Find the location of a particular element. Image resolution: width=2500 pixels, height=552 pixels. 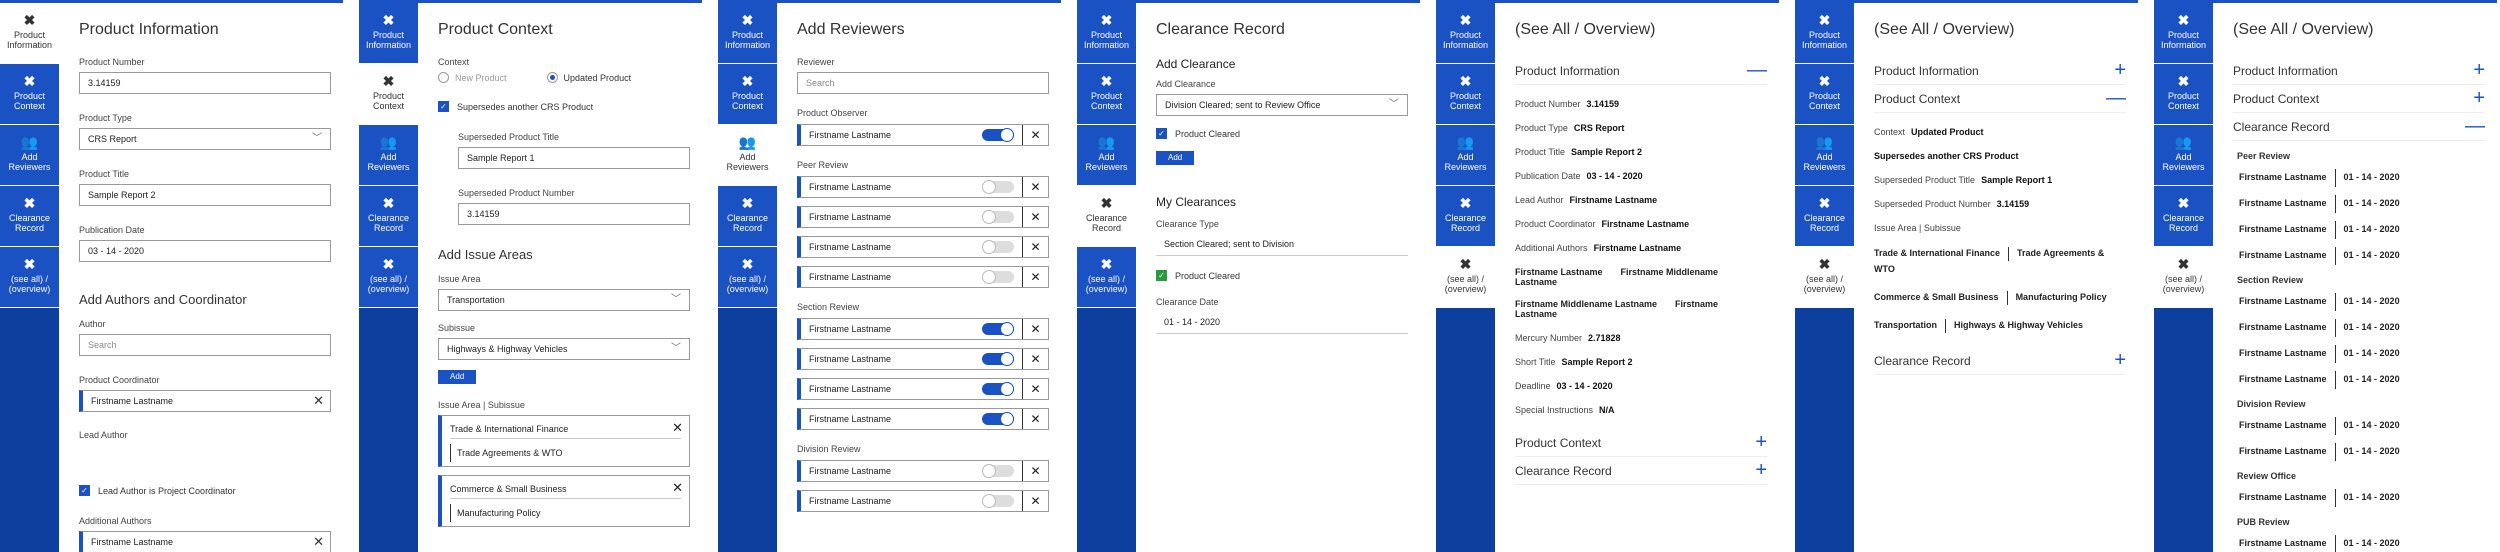

product-type-label: Product Type is located at coordinates (105, 118).